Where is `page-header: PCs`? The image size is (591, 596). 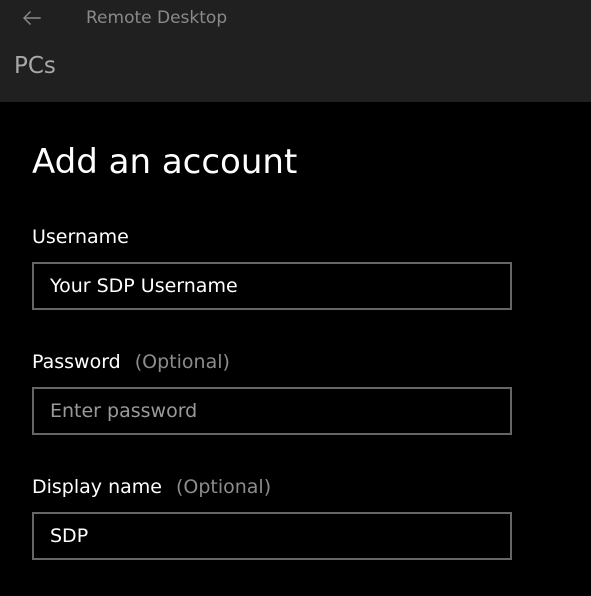 page-header: PCs is located at coordinates (35, 66).